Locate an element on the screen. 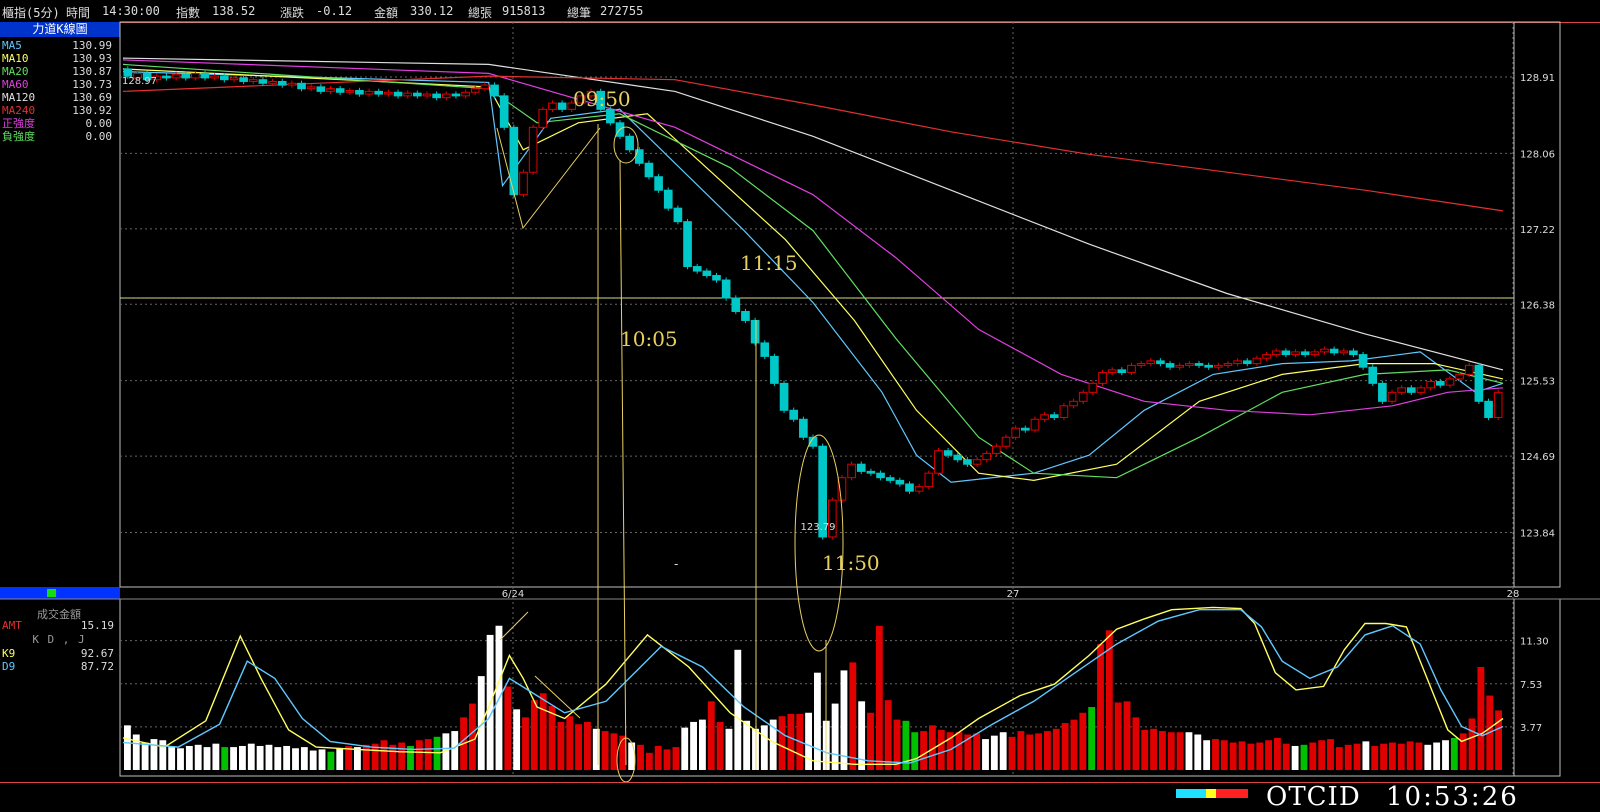 Image resolution: width=1600 pixels, height=812 pixels. annotation-0950: 09:50 is located at coordinates (602, 99).